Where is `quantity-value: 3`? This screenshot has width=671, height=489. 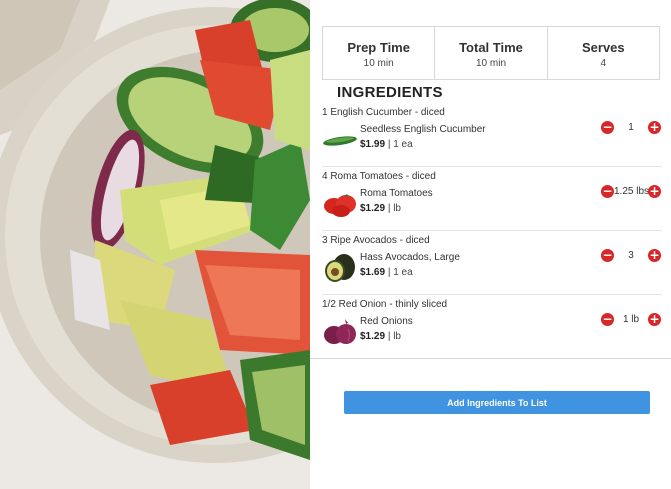
quantity-value: 3 is located at coordinates (631, 255).